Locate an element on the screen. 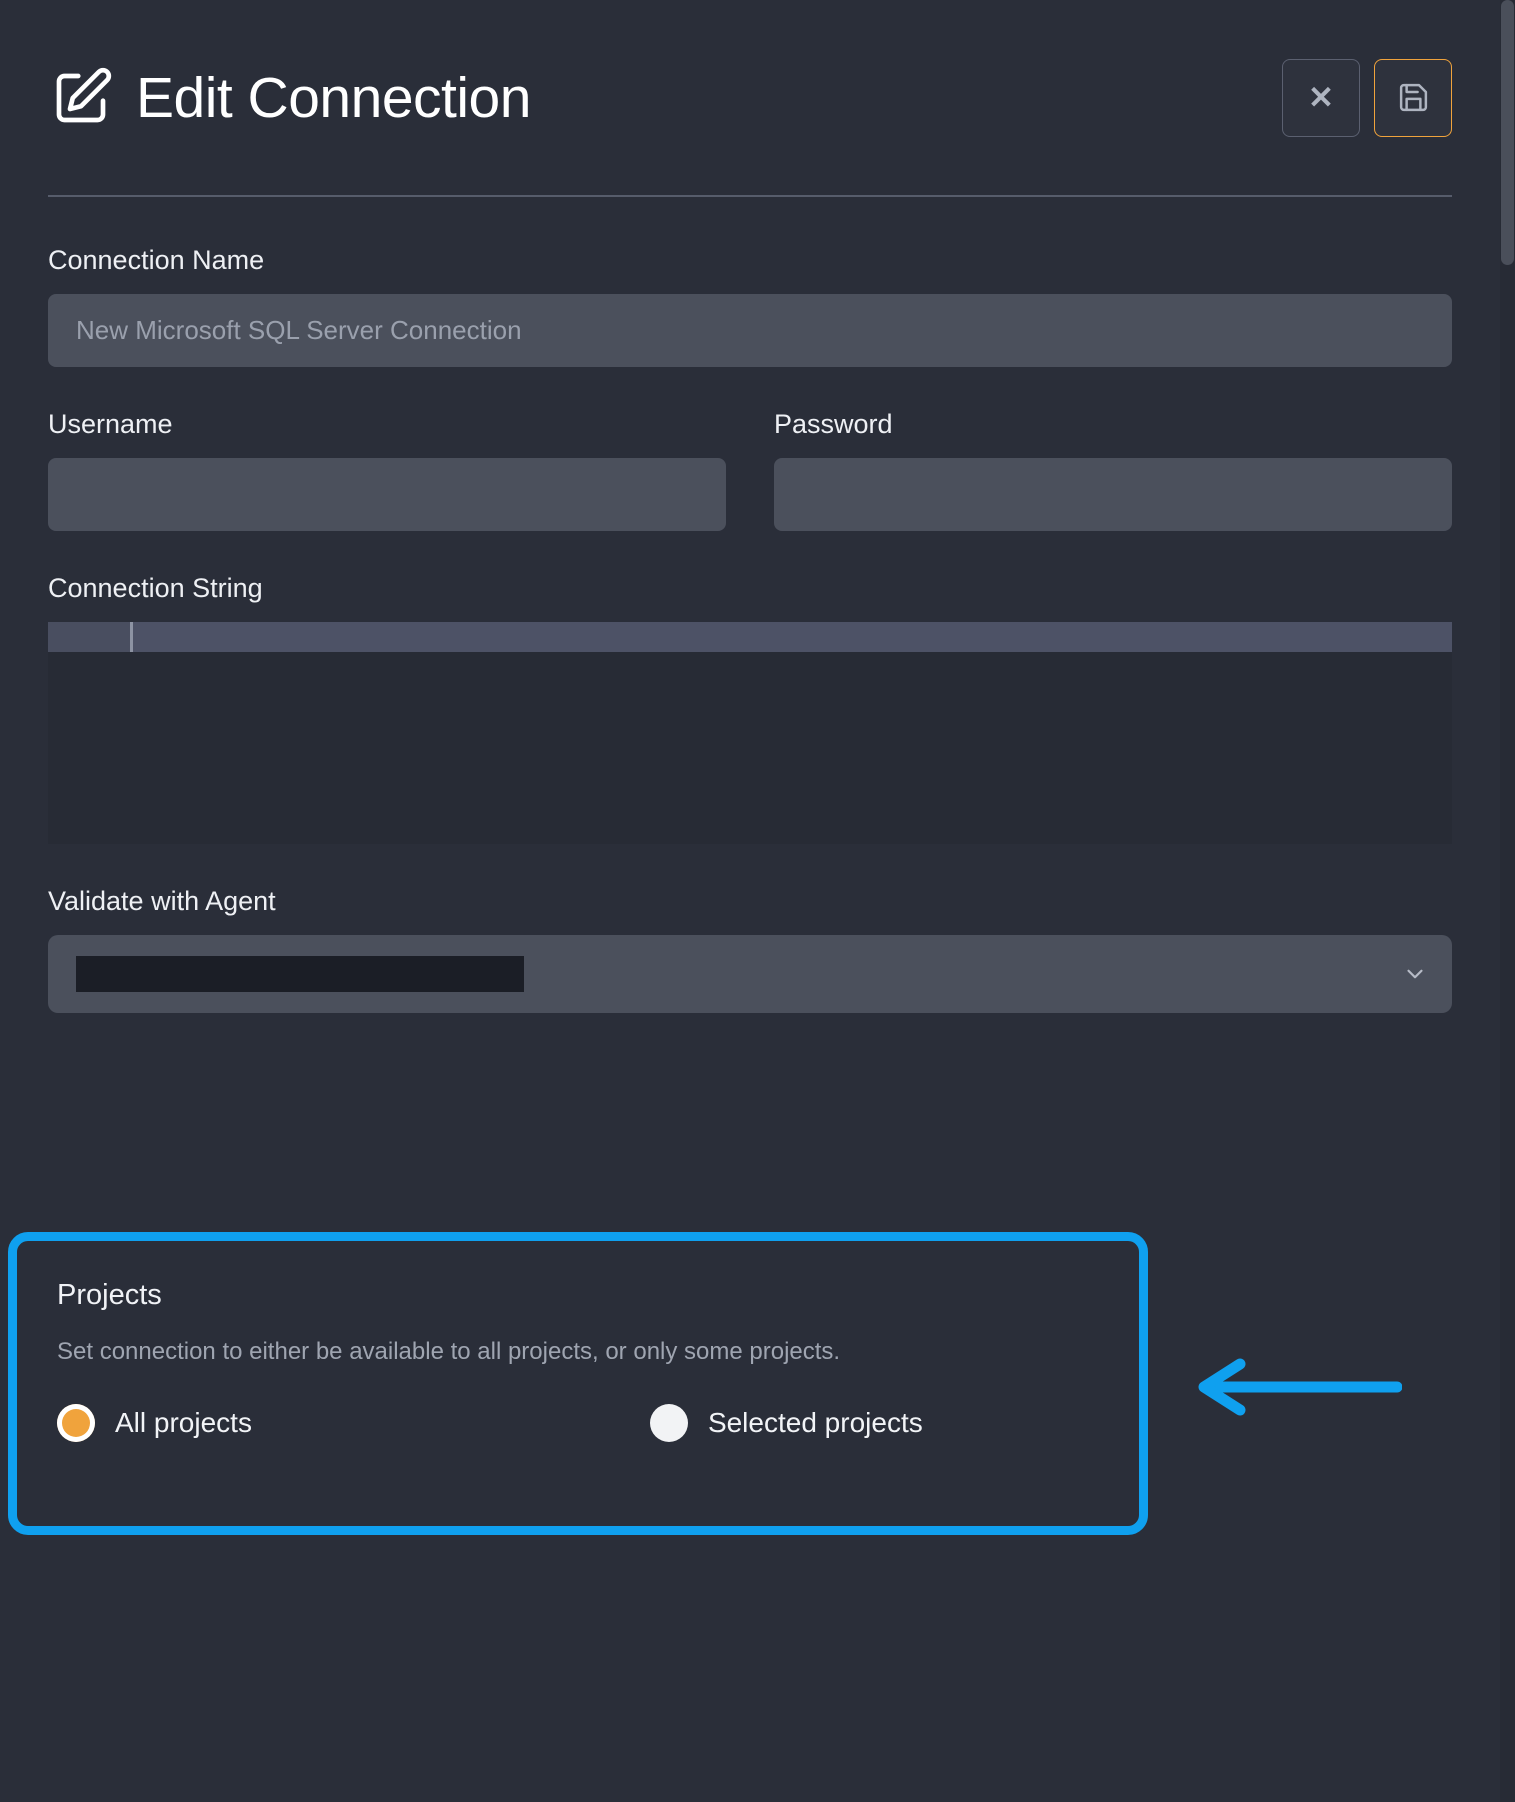  radio-selected-icon is located at coordinates (76, 1423).